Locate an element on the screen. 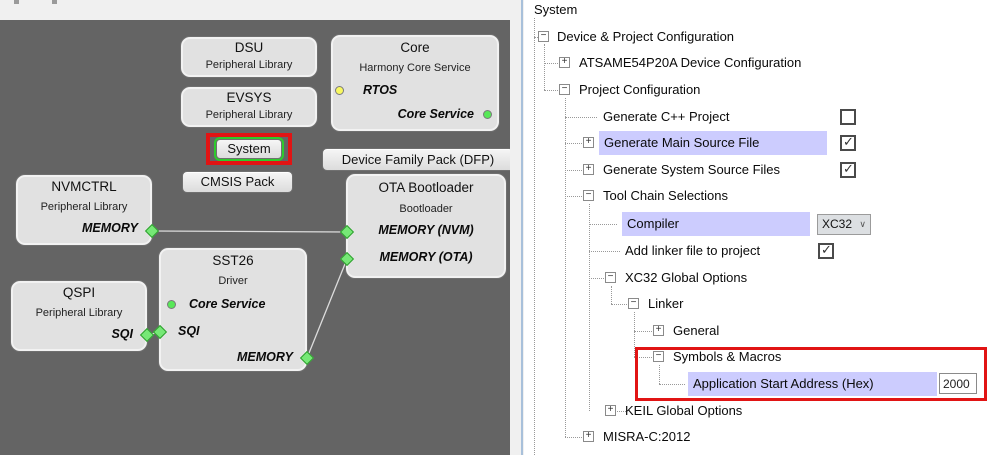 The height and width of the screenshot is (455, 988). checkbox-generate-cpp is located at coordinates (848, 117).